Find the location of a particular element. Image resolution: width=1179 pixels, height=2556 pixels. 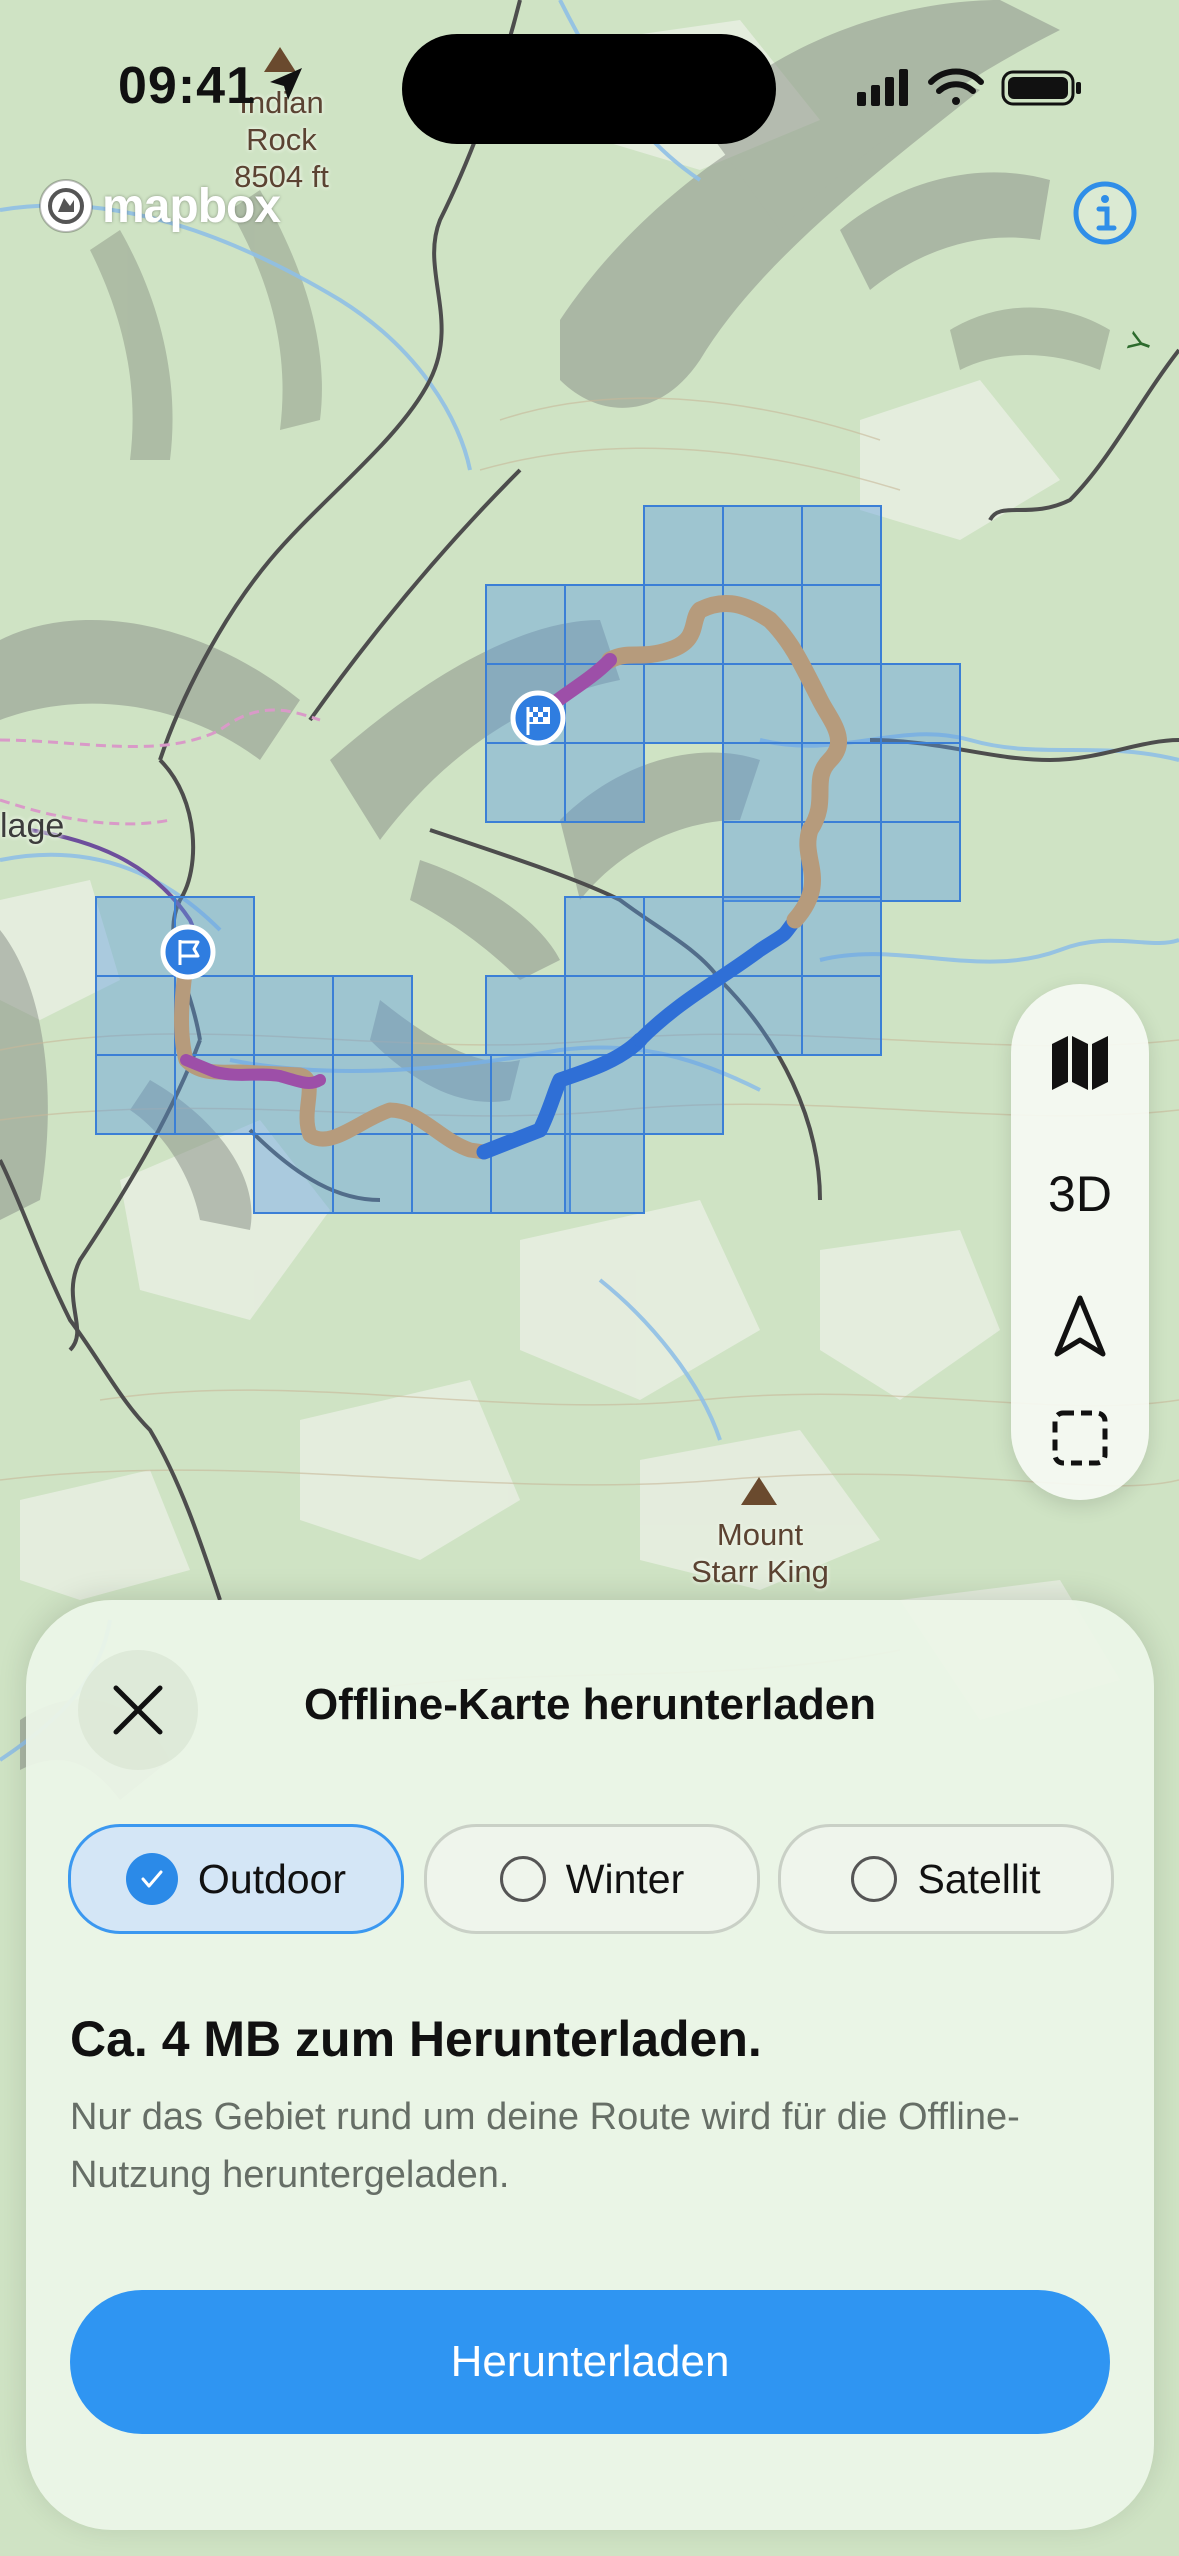

map-layers-icon is located at coordinates (1080, 1063).